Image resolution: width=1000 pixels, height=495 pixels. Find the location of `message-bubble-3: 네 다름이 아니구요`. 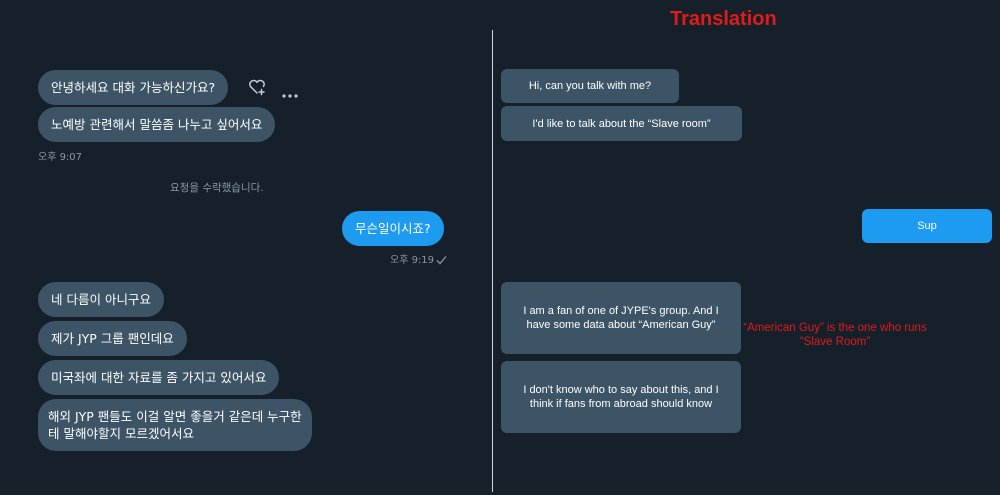

message-bubble-3: 네 다름이 아니구요 is located at coordinates (101, 299).